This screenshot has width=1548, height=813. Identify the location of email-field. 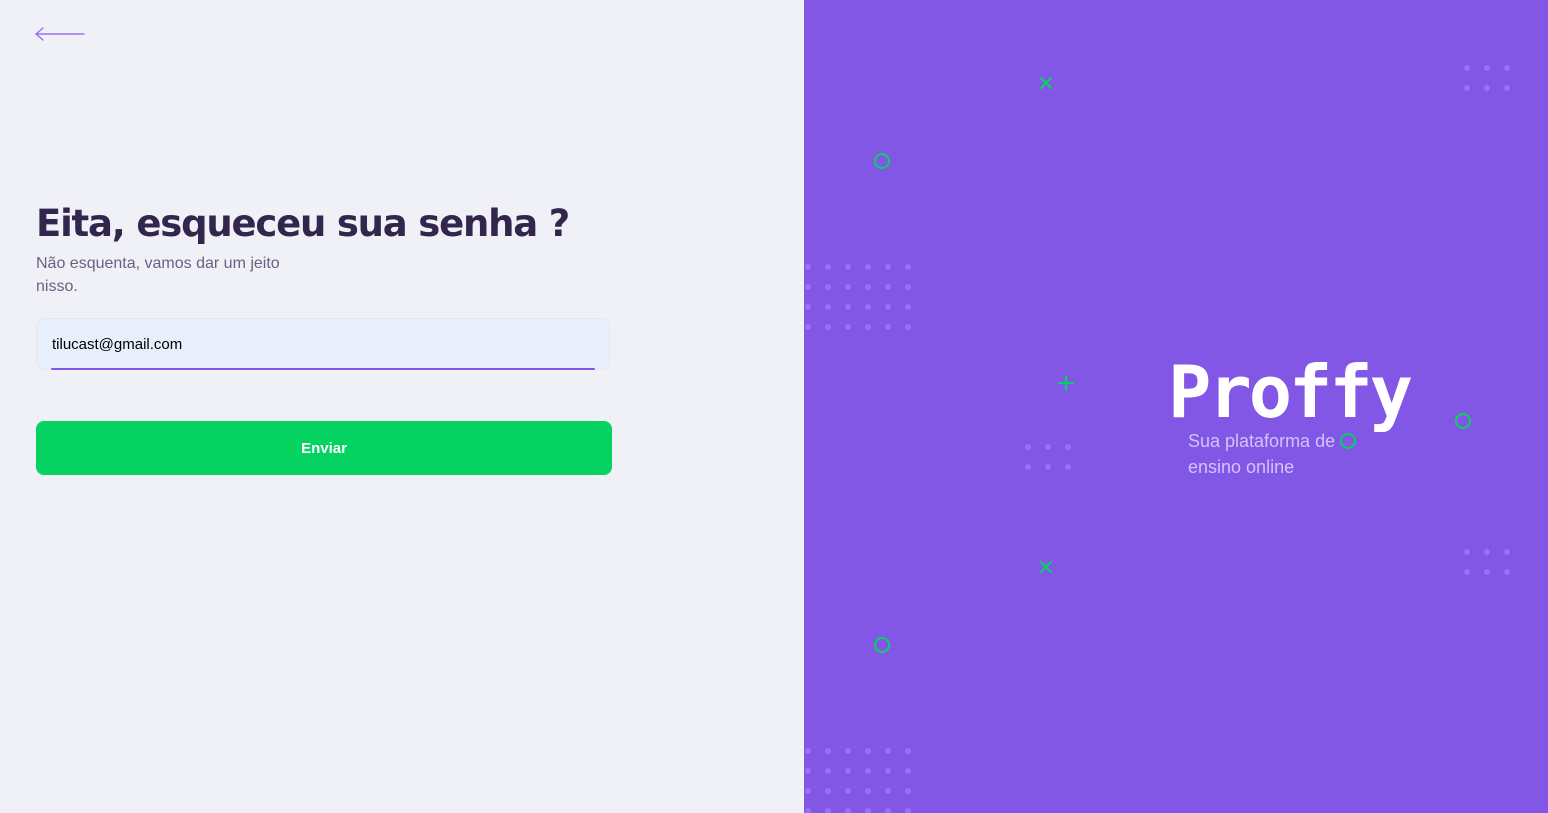
(323, 344).